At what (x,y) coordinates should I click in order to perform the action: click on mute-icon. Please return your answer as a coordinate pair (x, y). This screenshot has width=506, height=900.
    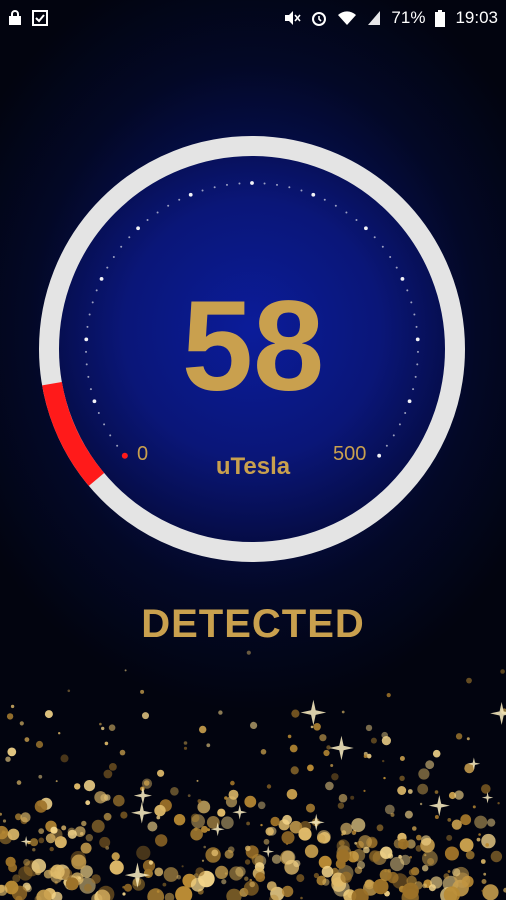
    Looking at the image, I should click on (292, 18).